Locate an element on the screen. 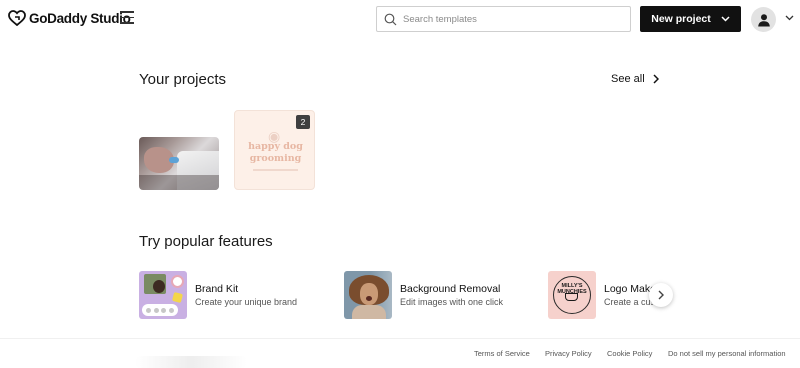  feature-title: Background Removal is located at coordinates (450, 289).